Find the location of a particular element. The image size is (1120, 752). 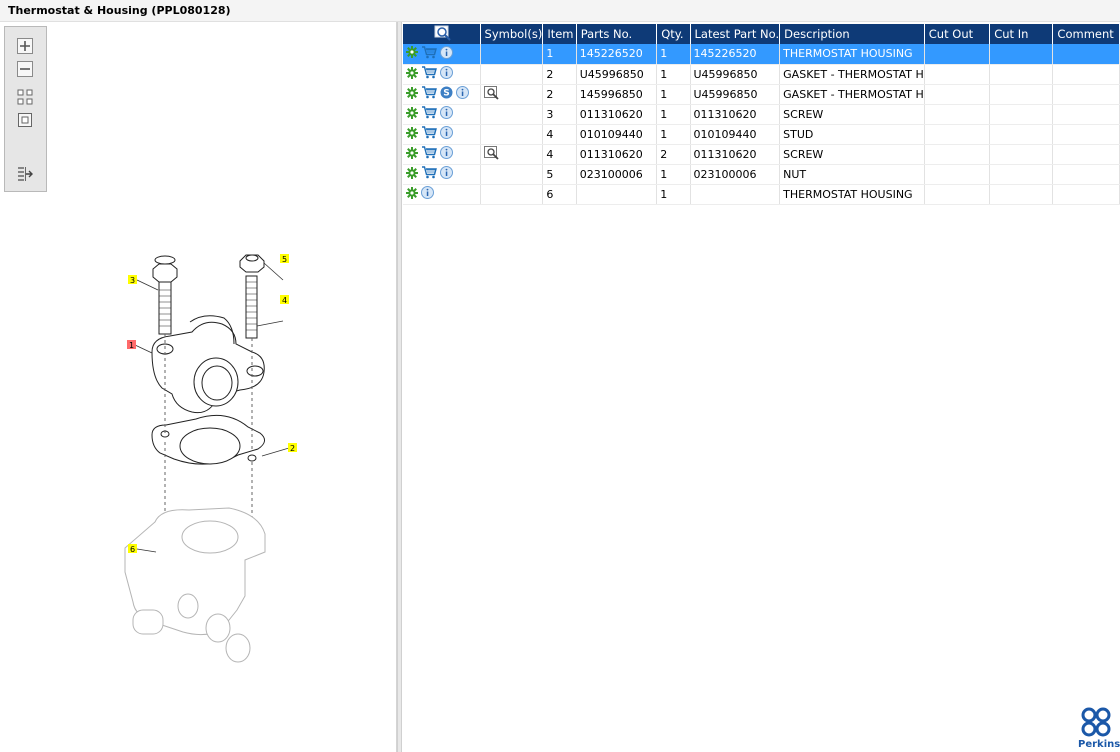

column-header-description: Description is located at coordinates (852, 34).